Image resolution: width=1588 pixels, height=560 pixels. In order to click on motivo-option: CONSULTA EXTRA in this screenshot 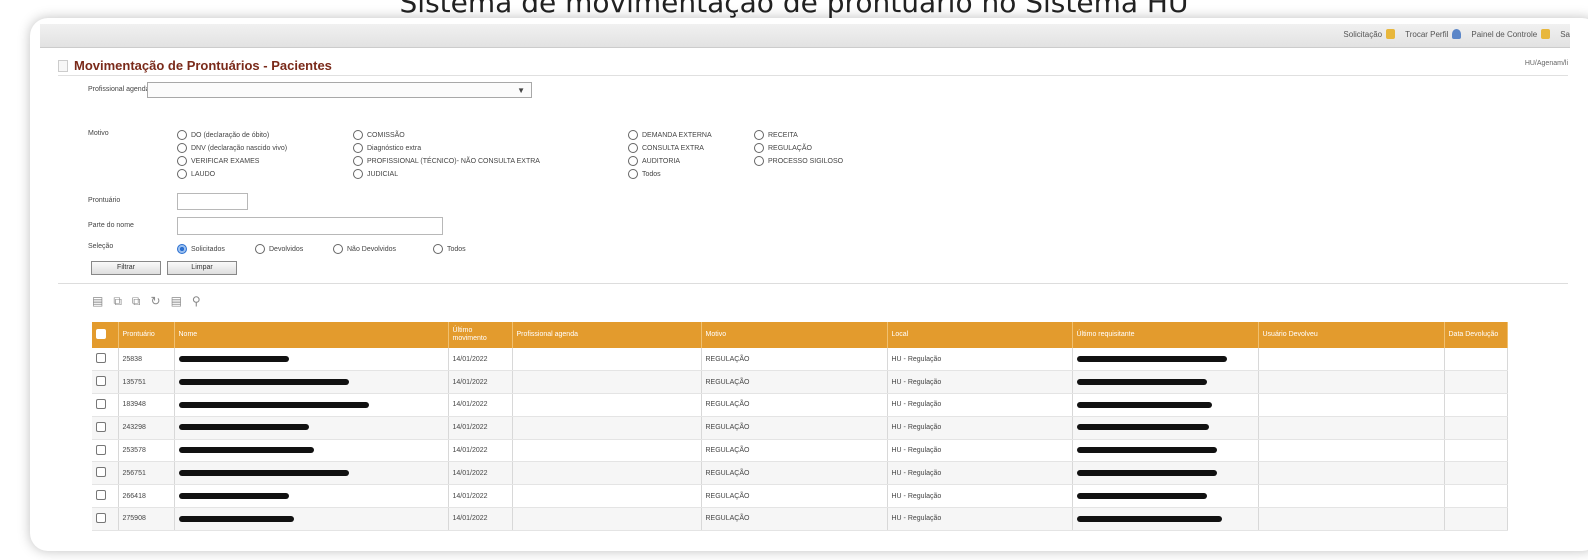, I will do `click(666, 148)`.